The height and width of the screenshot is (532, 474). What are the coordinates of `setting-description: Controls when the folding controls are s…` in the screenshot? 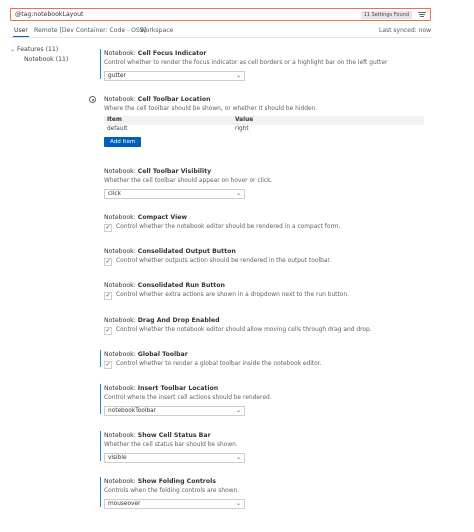 It's located at (172, 491).